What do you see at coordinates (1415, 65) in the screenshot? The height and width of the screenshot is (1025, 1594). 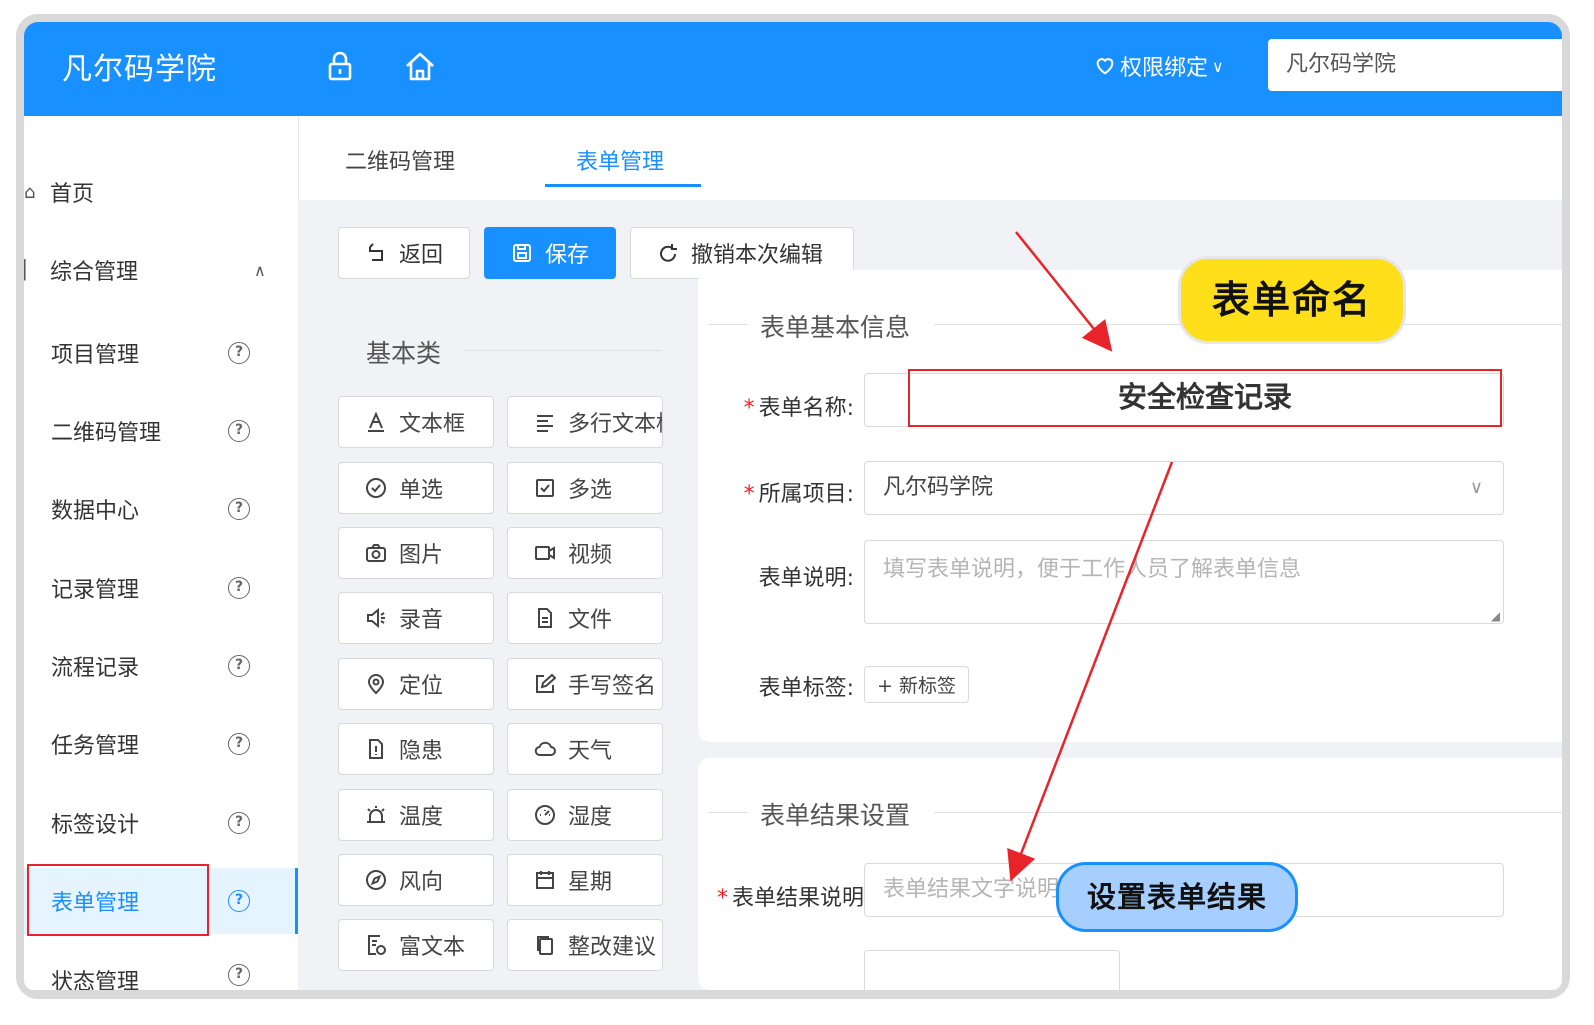 I see `project-select: 凡尔码学院` at bounding box center [1415, 65].